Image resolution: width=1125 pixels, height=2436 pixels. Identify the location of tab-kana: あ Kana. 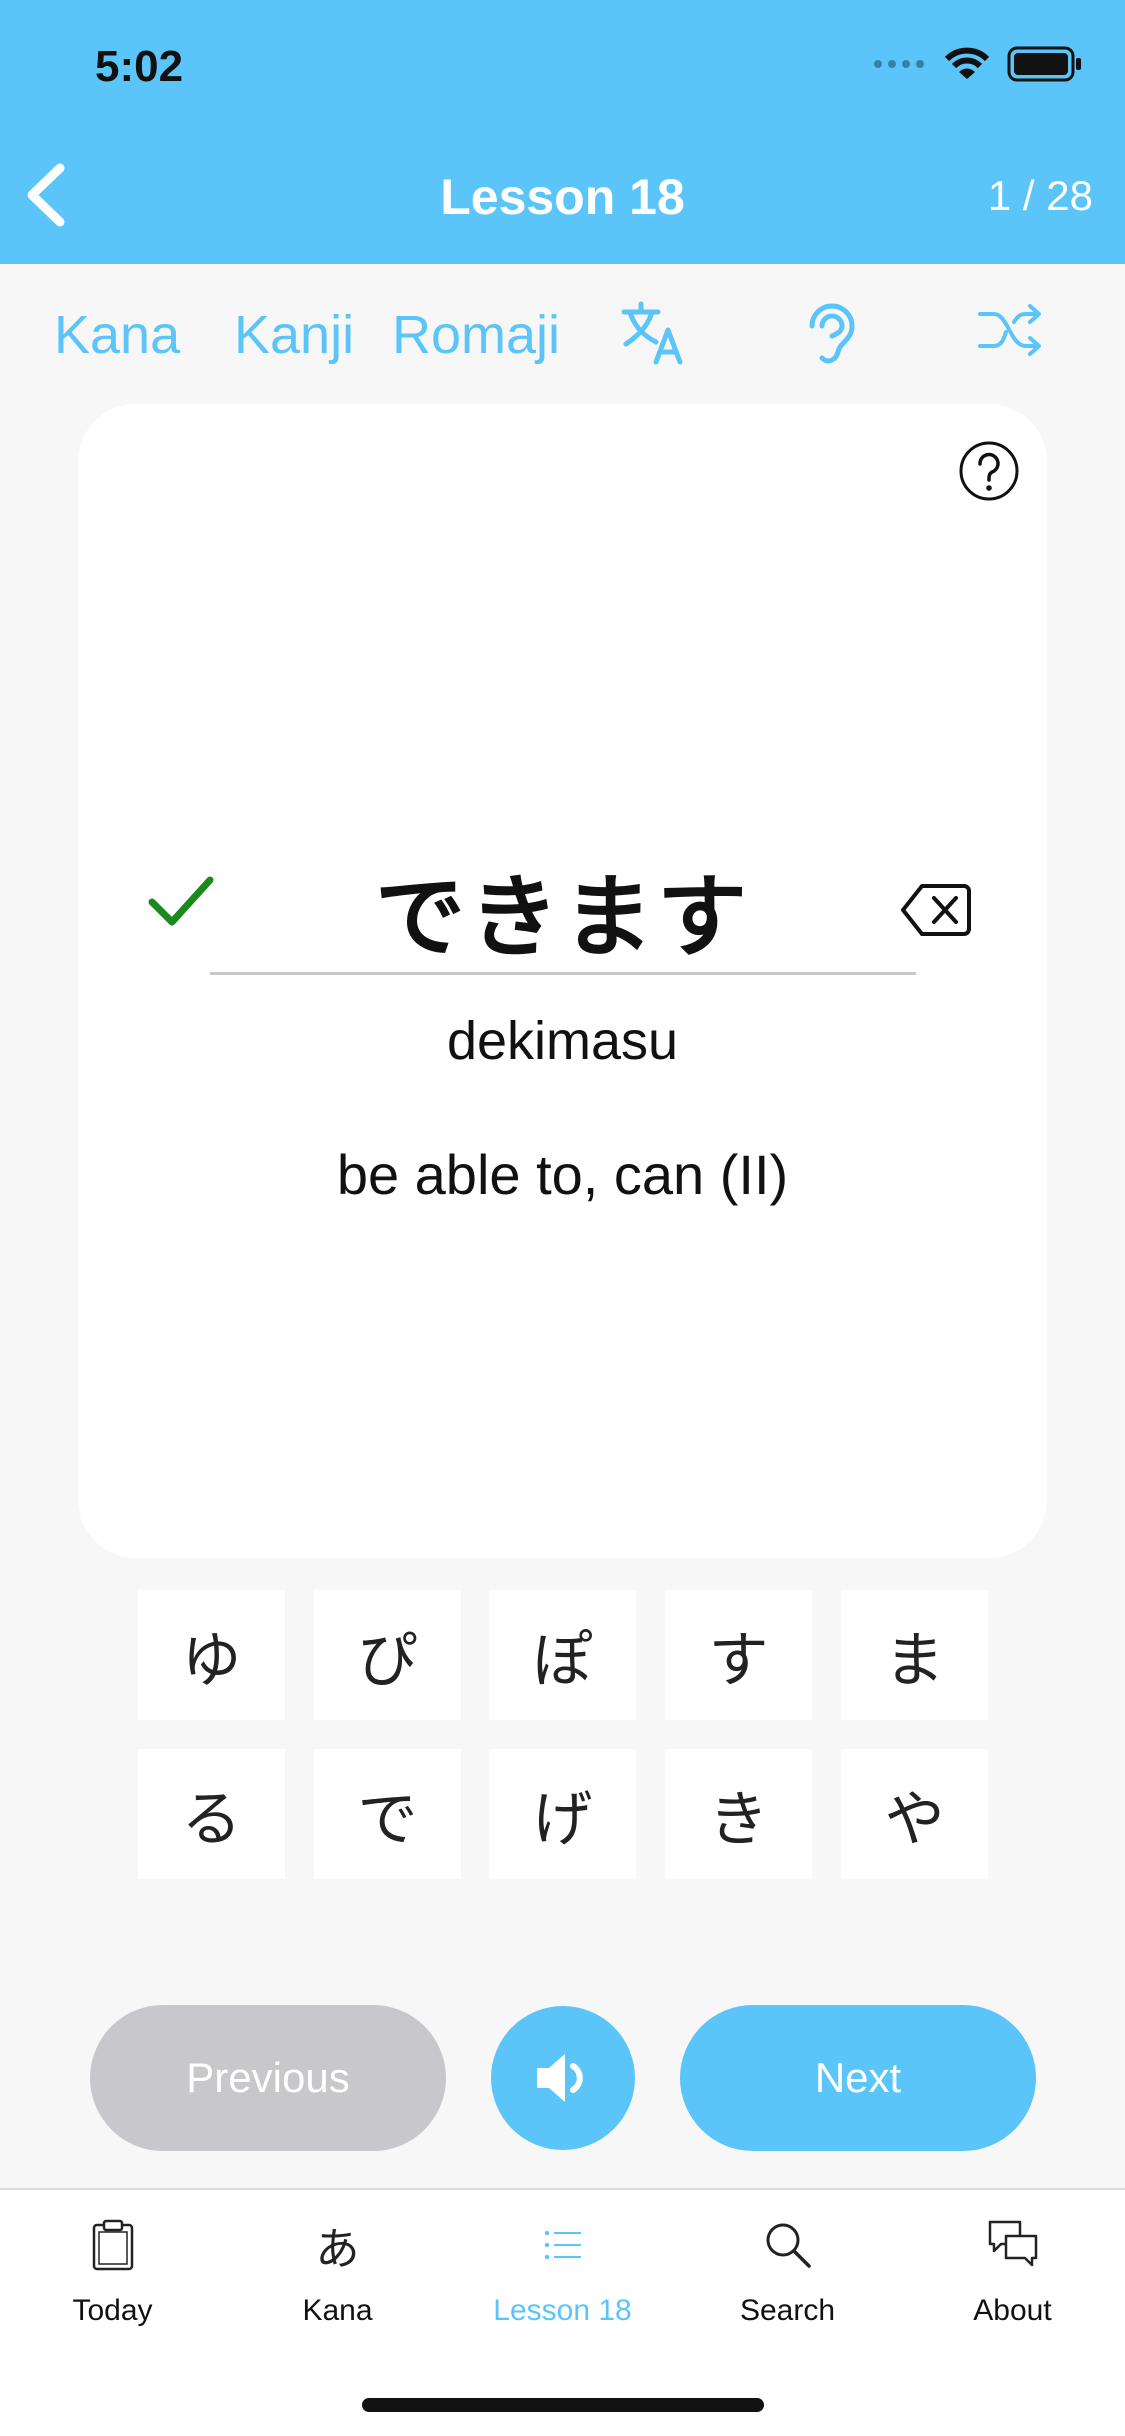
(337, 2270).